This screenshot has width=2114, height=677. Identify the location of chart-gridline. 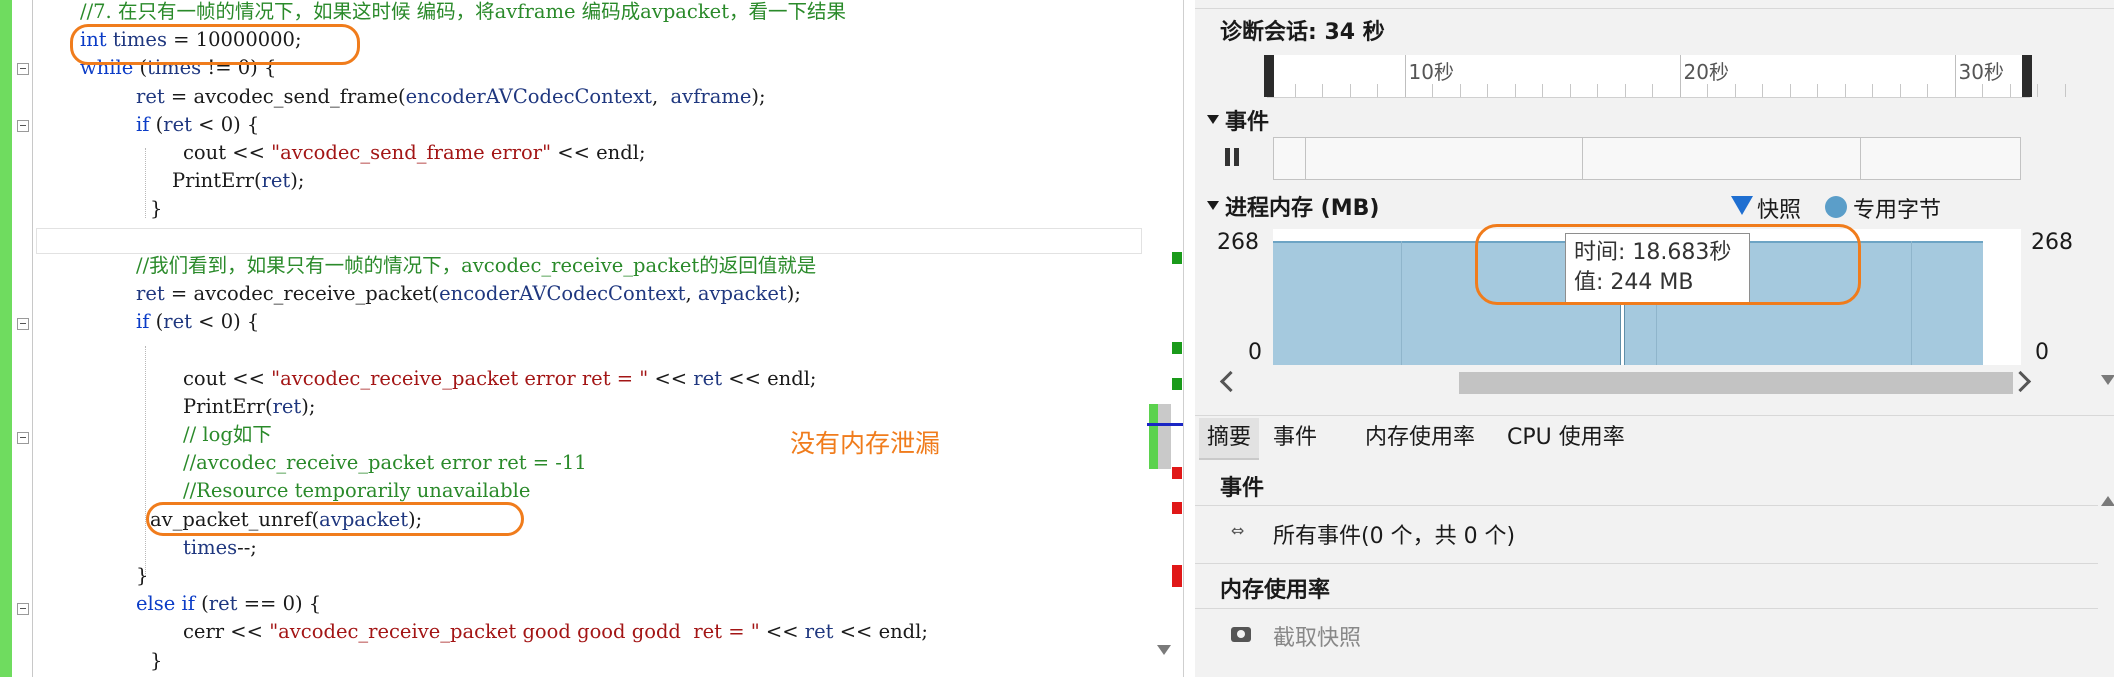
(1912, 303).